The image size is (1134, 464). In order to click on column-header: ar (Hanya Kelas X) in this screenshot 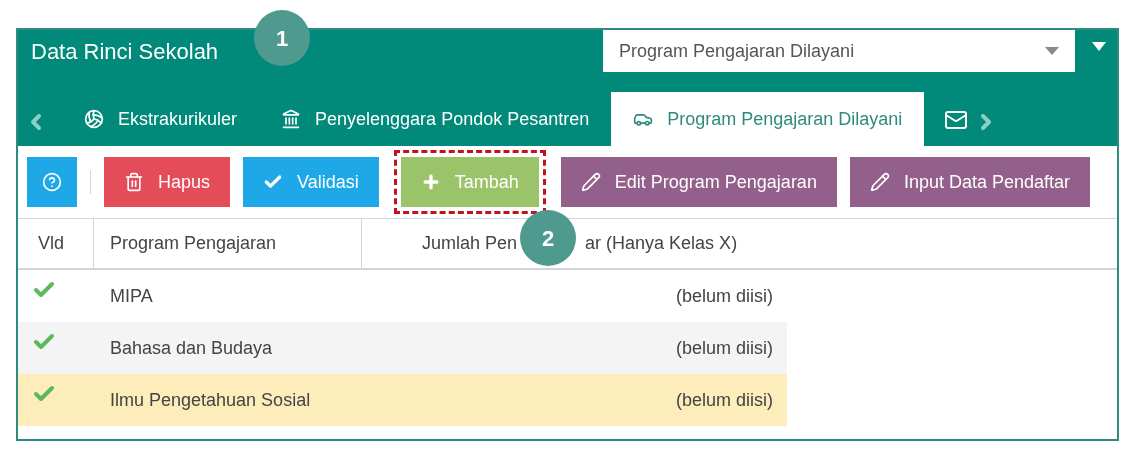, I will do `click(661, 243)`.